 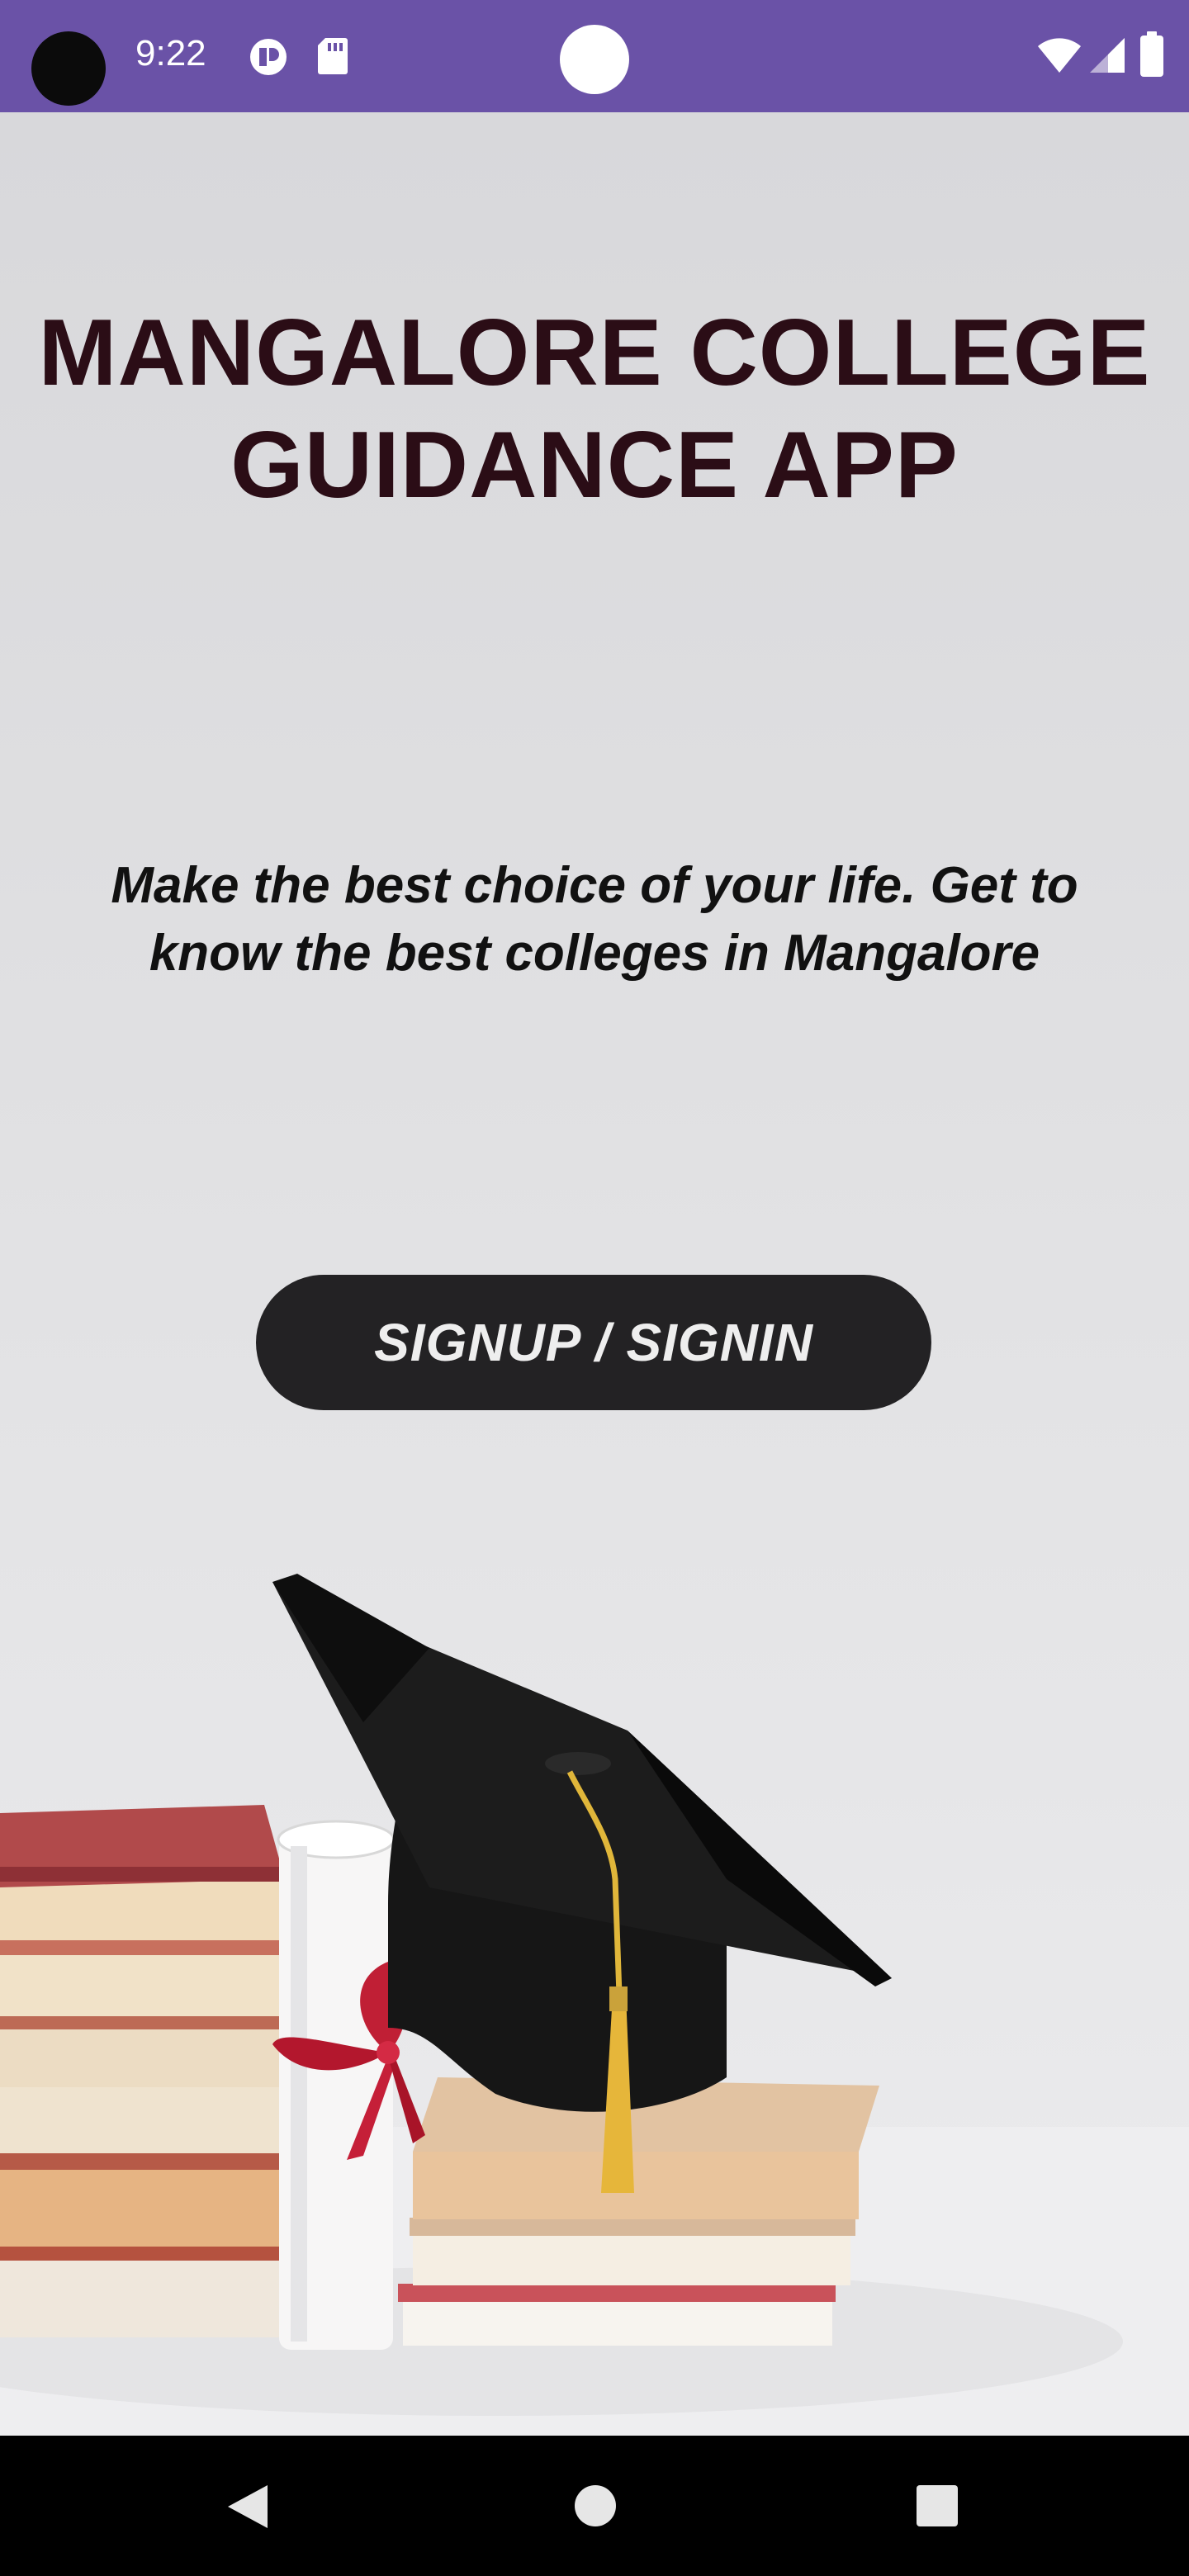 What do you see at coordinates (68, 68) in the screenshot?
I see `camera-cutout` at bounding box center [68, 68].